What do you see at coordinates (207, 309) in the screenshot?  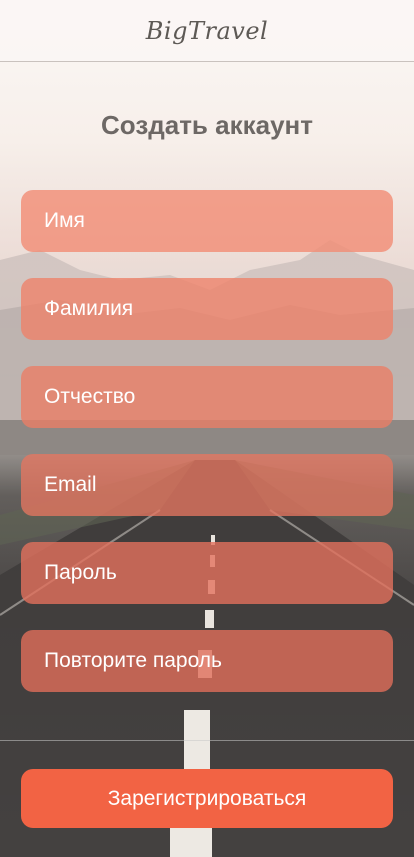 I see `last-name-field: Фамилия` at bounding box center [207, 309].